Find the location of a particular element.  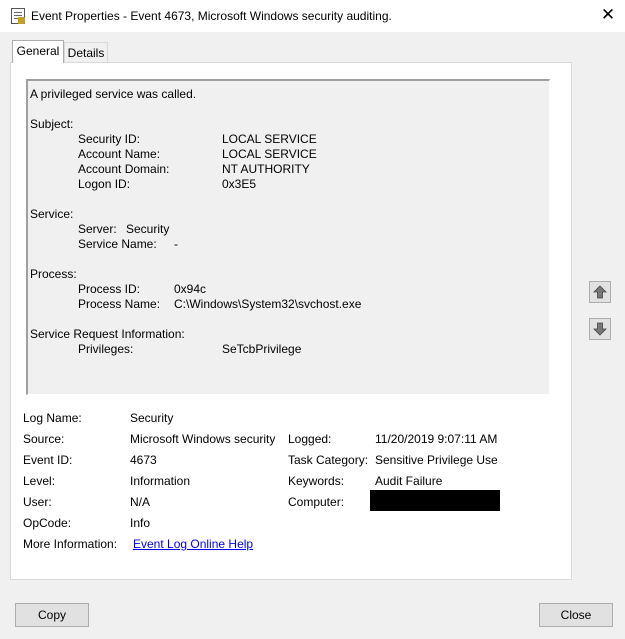

log-name-value: Security is located at coordinates (152, 418).